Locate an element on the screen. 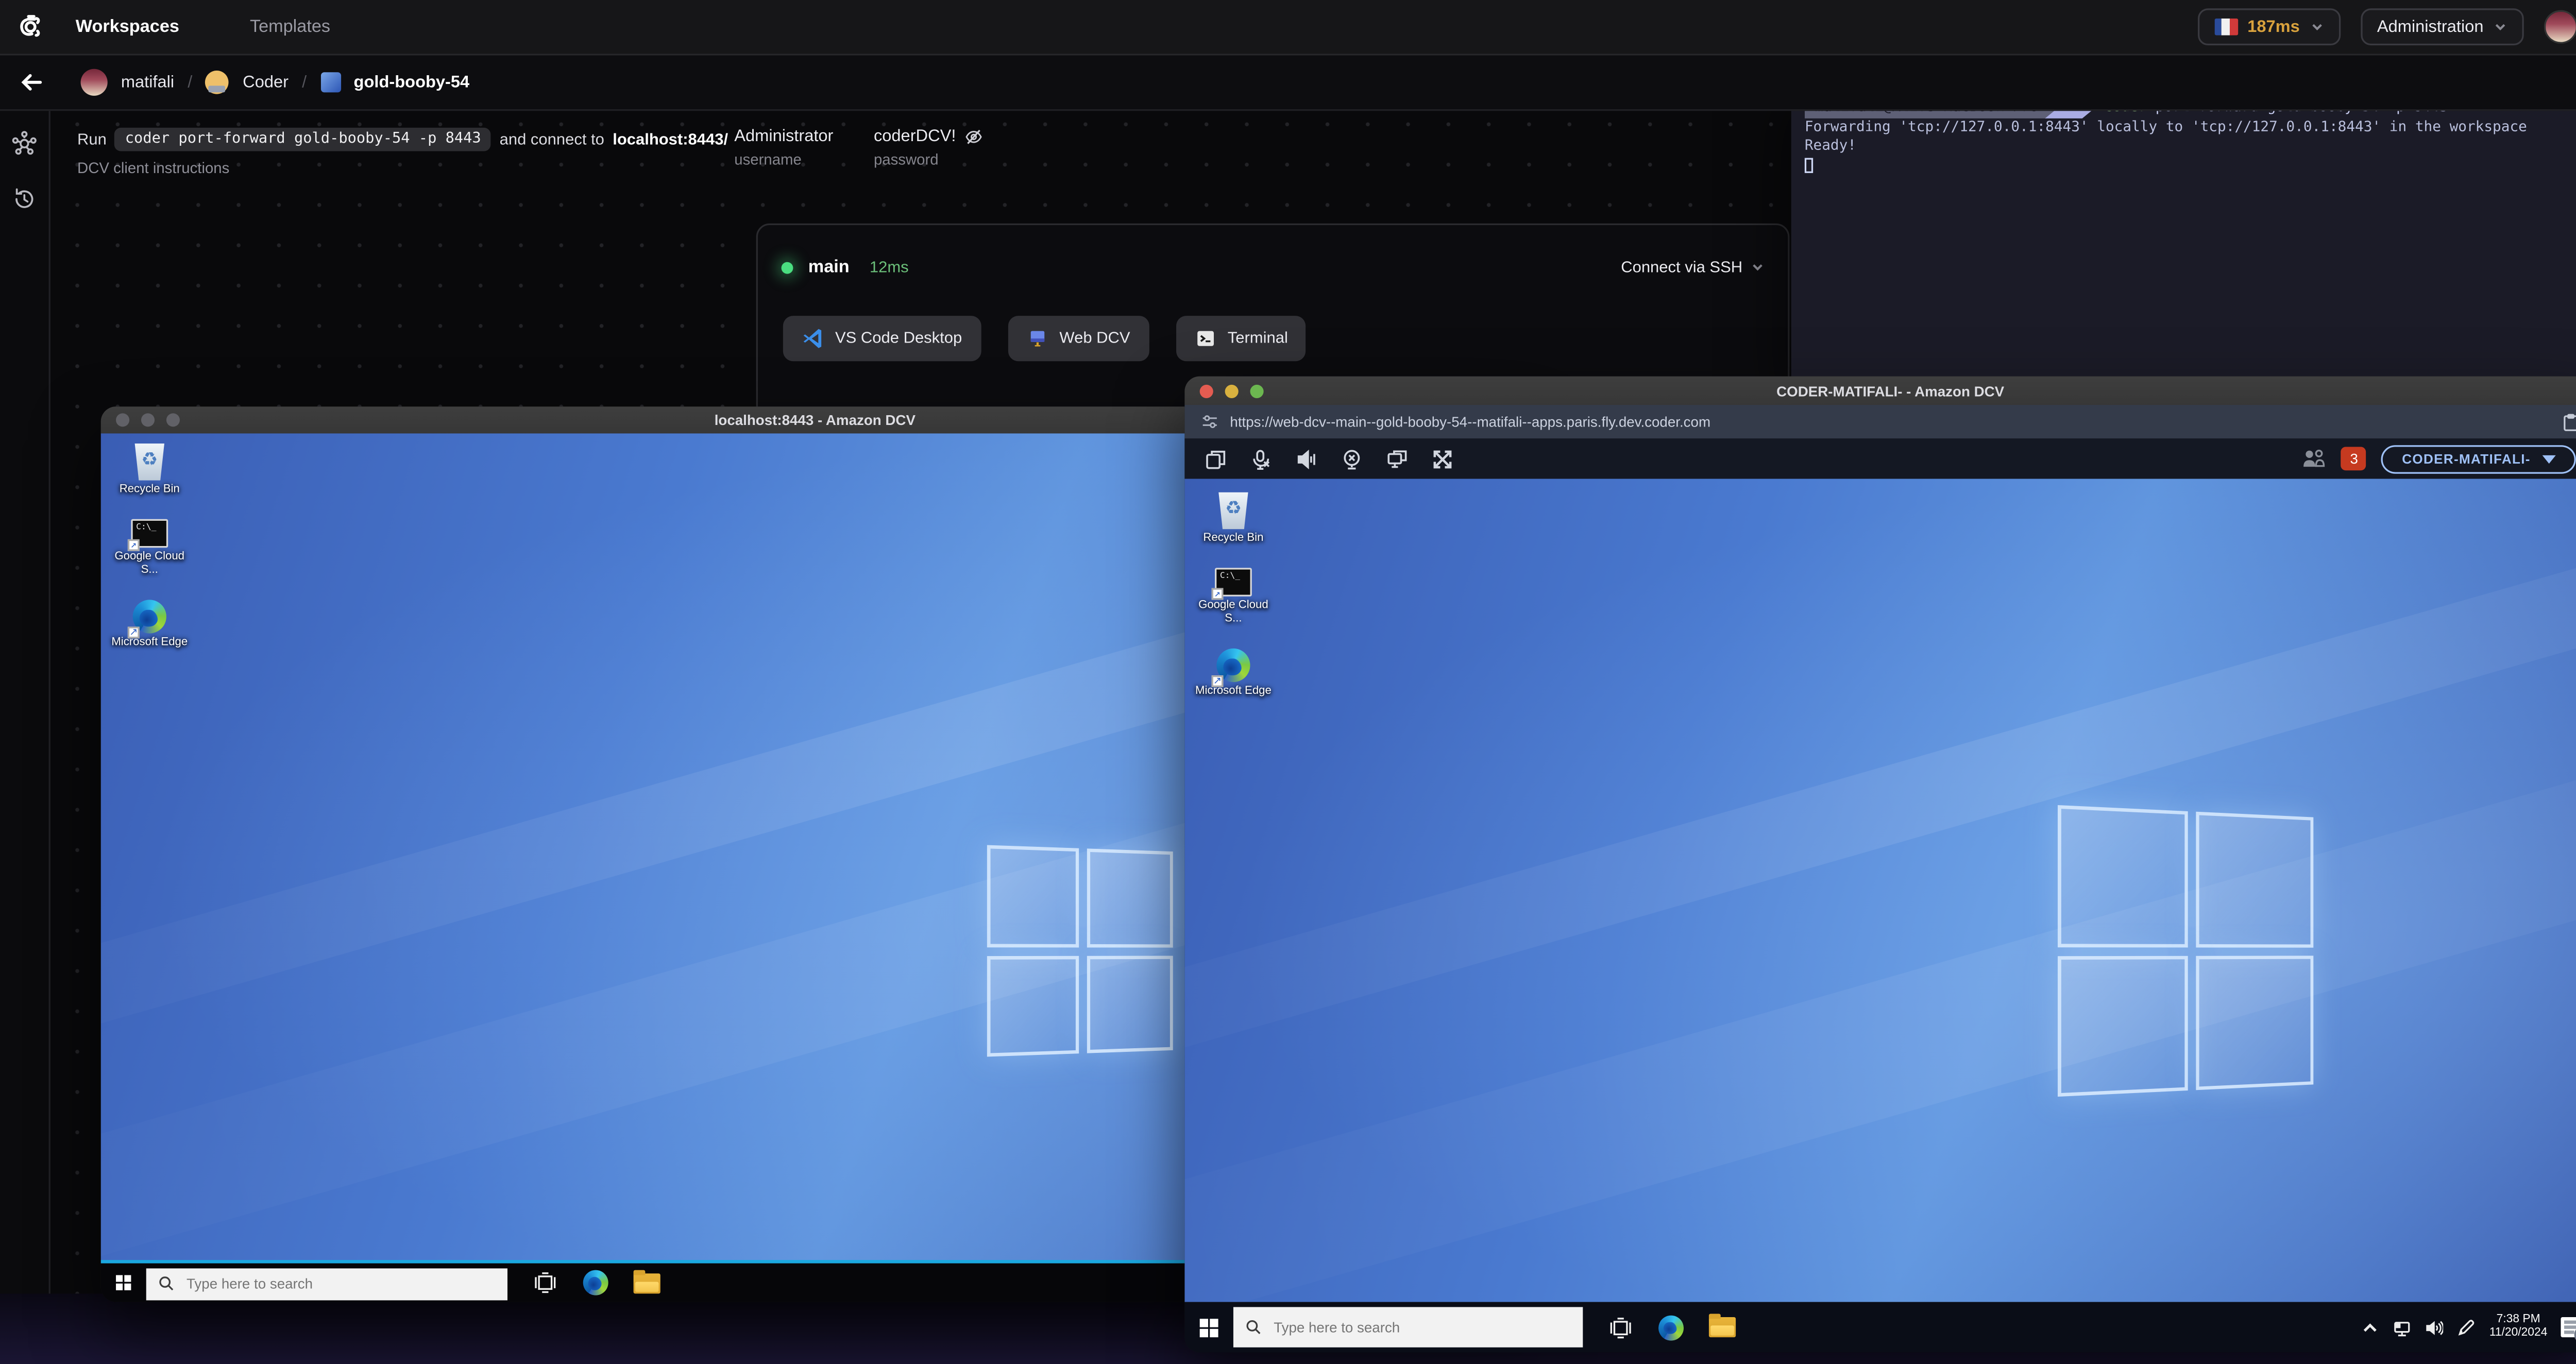 This screenshot has height=1364, width=2576. eye-off-icon is located at coordinates (973, 137).